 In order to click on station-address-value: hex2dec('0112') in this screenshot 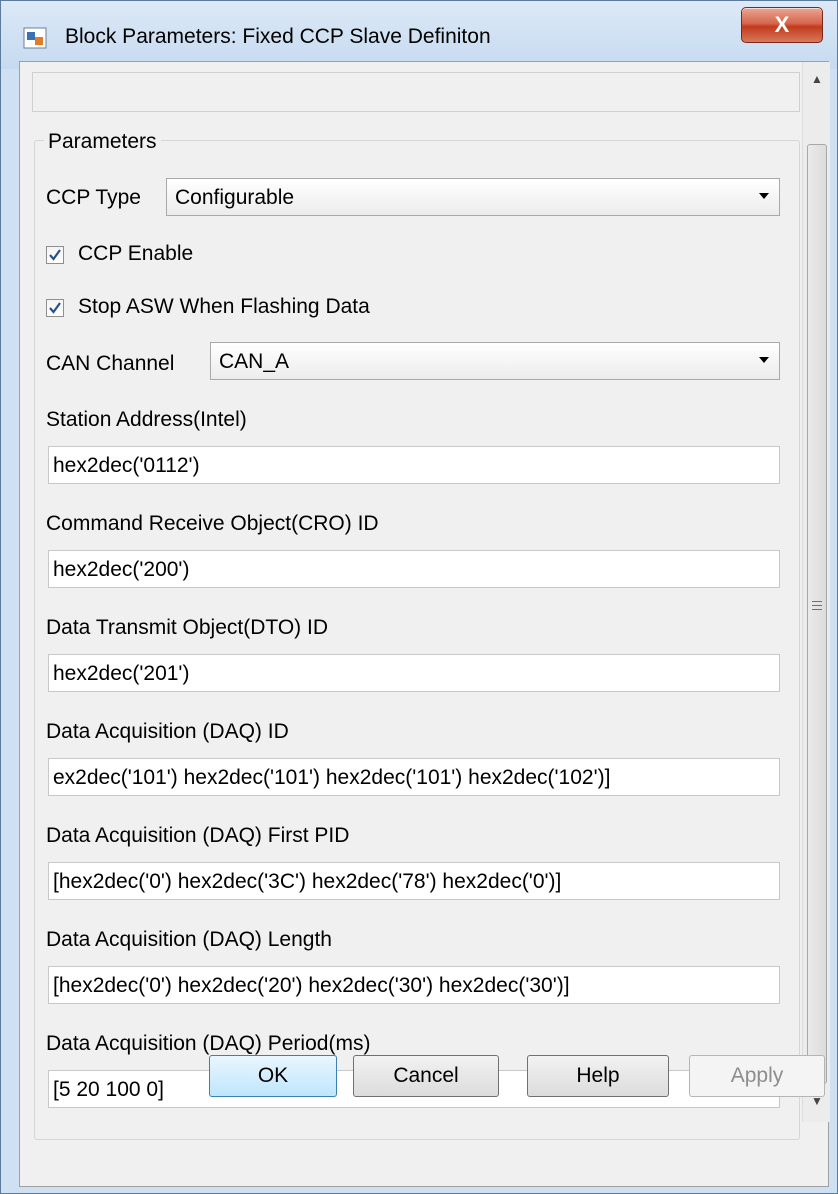, I will do `click(126, 465)`.